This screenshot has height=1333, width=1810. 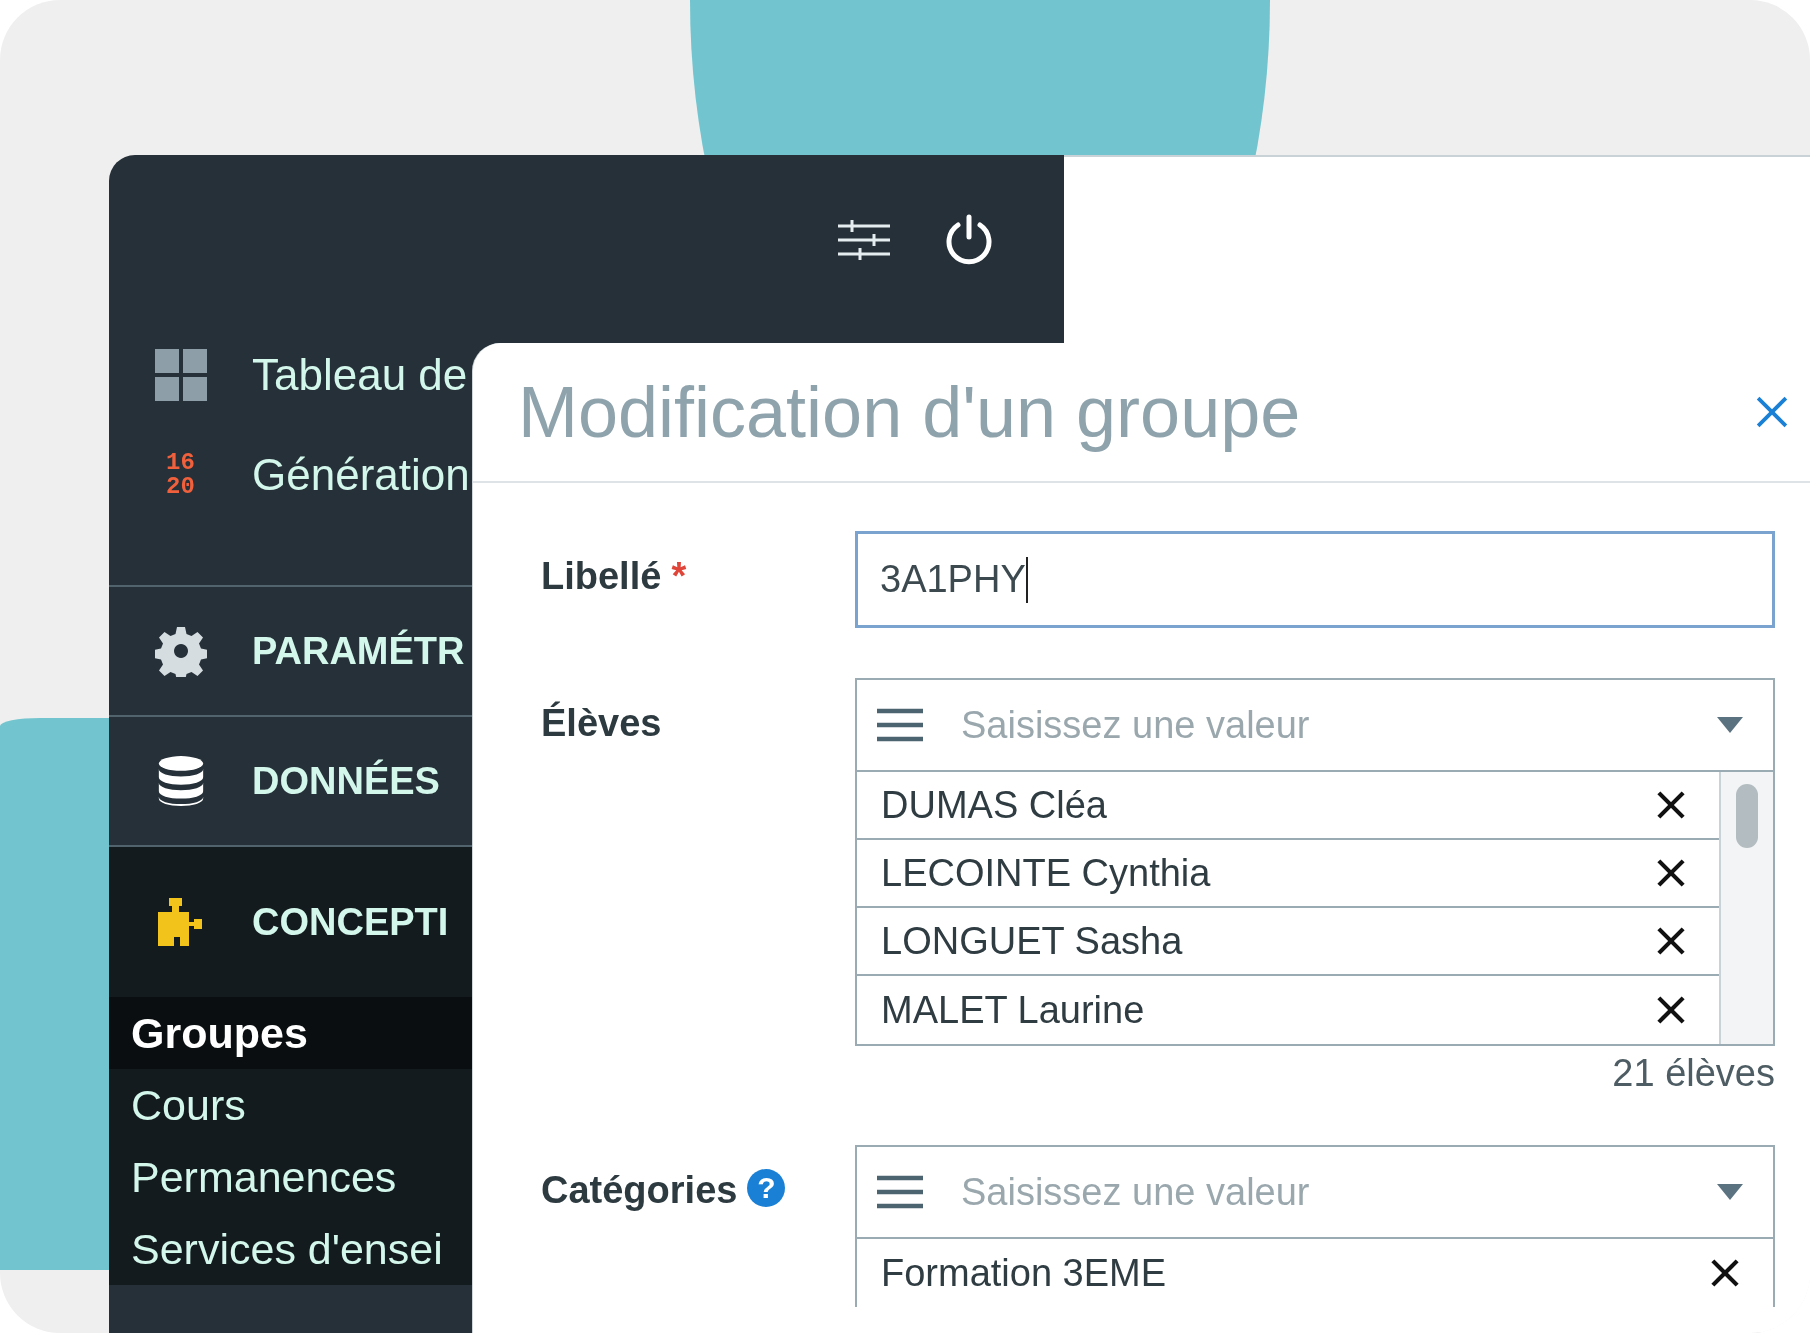 I want to click on text-cursor, so click(x=1026, y=579).